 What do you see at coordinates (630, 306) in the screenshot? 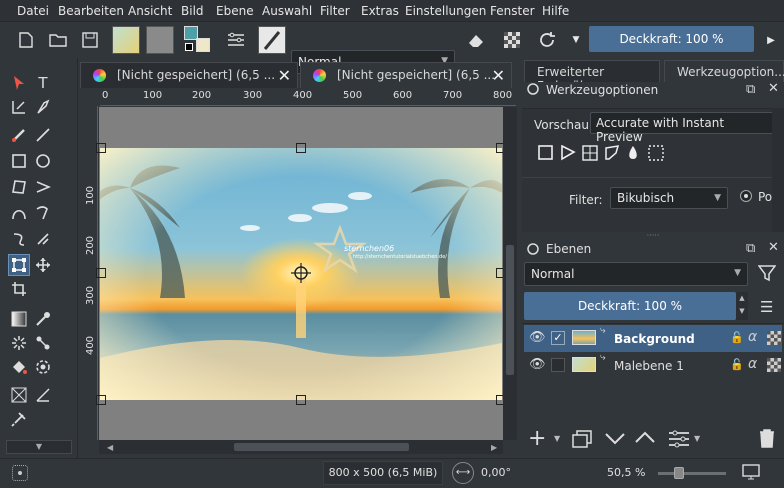
I see `layer-opacity-slider: Deckkraft: 100 %` at bounding box center [630, 306].